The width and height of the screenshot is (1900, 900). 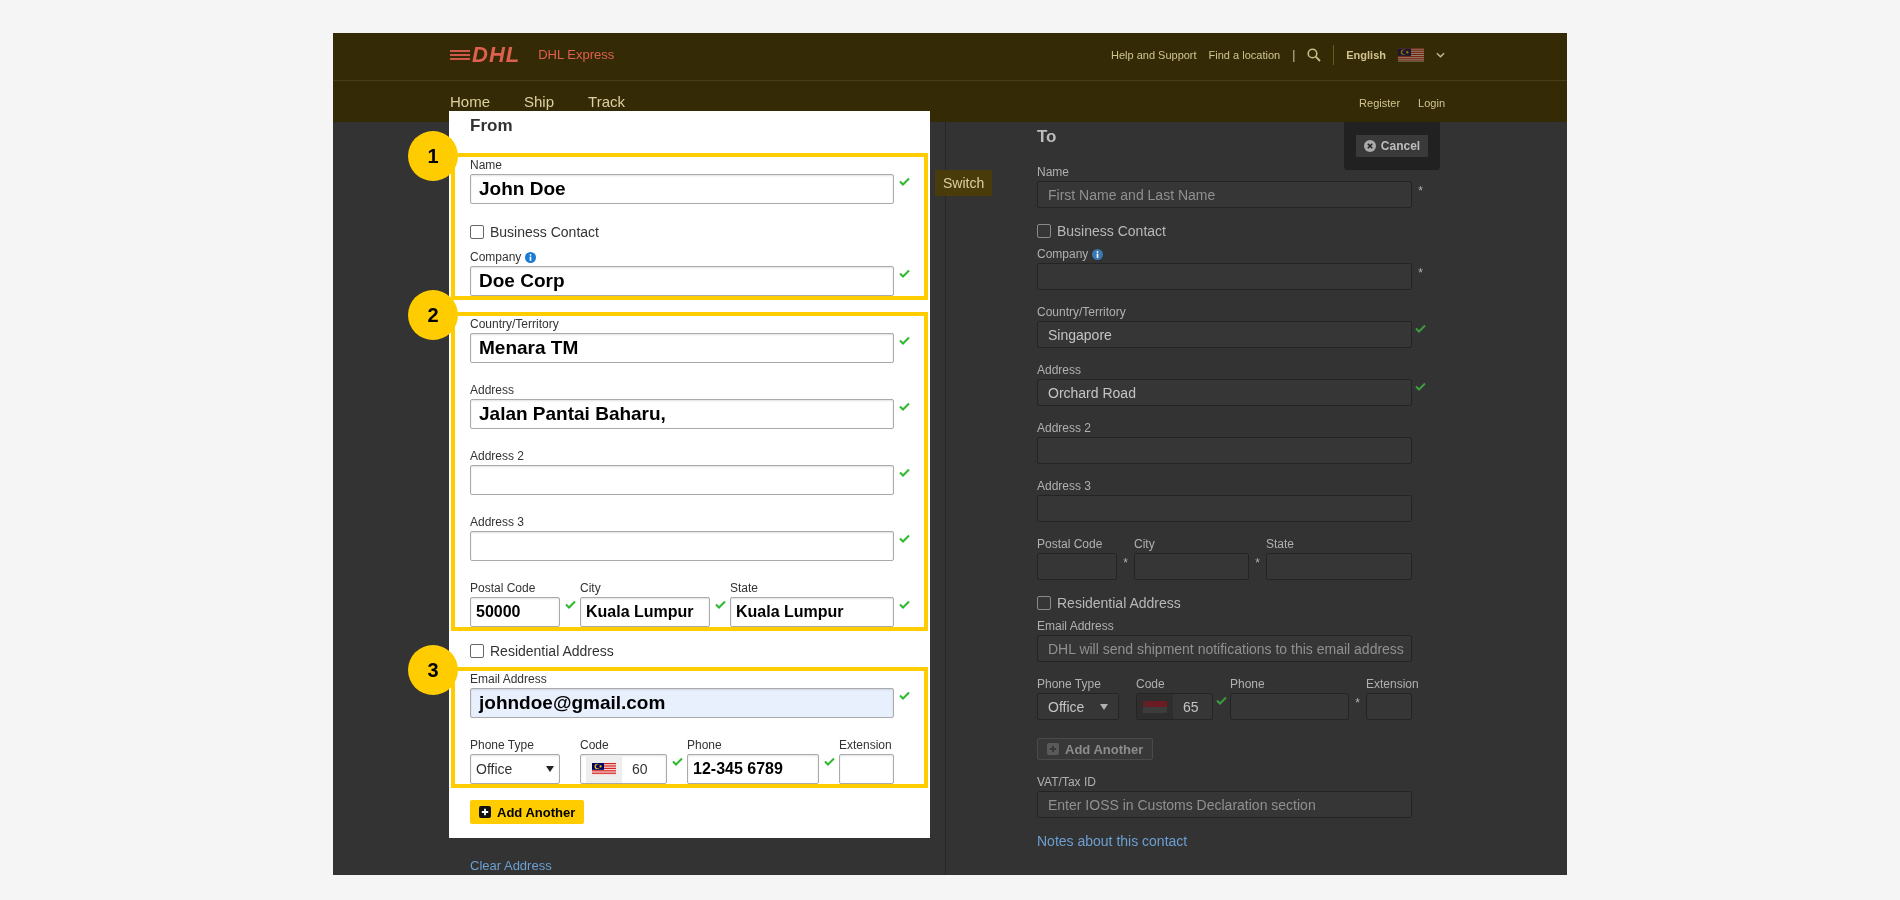 What do you see at coordinates (1047, 137) in the screenshot?
I see `form-title: To` at bounding box center [1047, 137].